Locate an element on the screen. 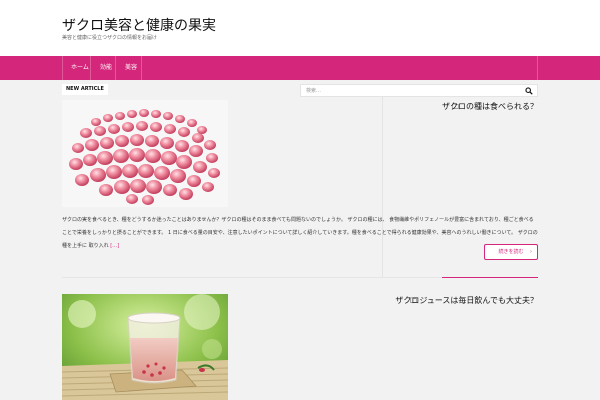  nav-item-effects: 効能 is located at coordinates (106, 68).